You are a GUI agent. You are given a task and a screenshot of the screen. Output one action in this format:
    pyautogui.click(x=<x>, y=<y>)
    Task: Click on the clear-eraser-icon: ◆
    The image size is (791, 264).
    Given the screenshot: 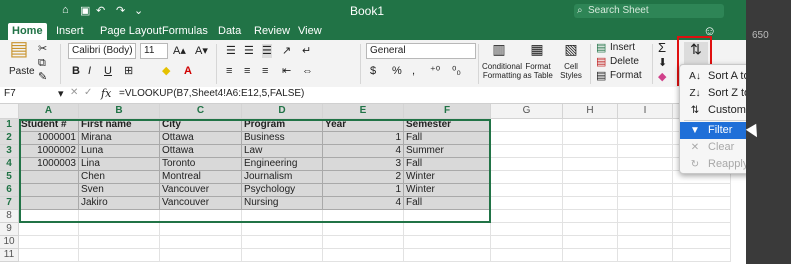 What is the action you would take?
    pyautogui.click(x=662, y=77)
    